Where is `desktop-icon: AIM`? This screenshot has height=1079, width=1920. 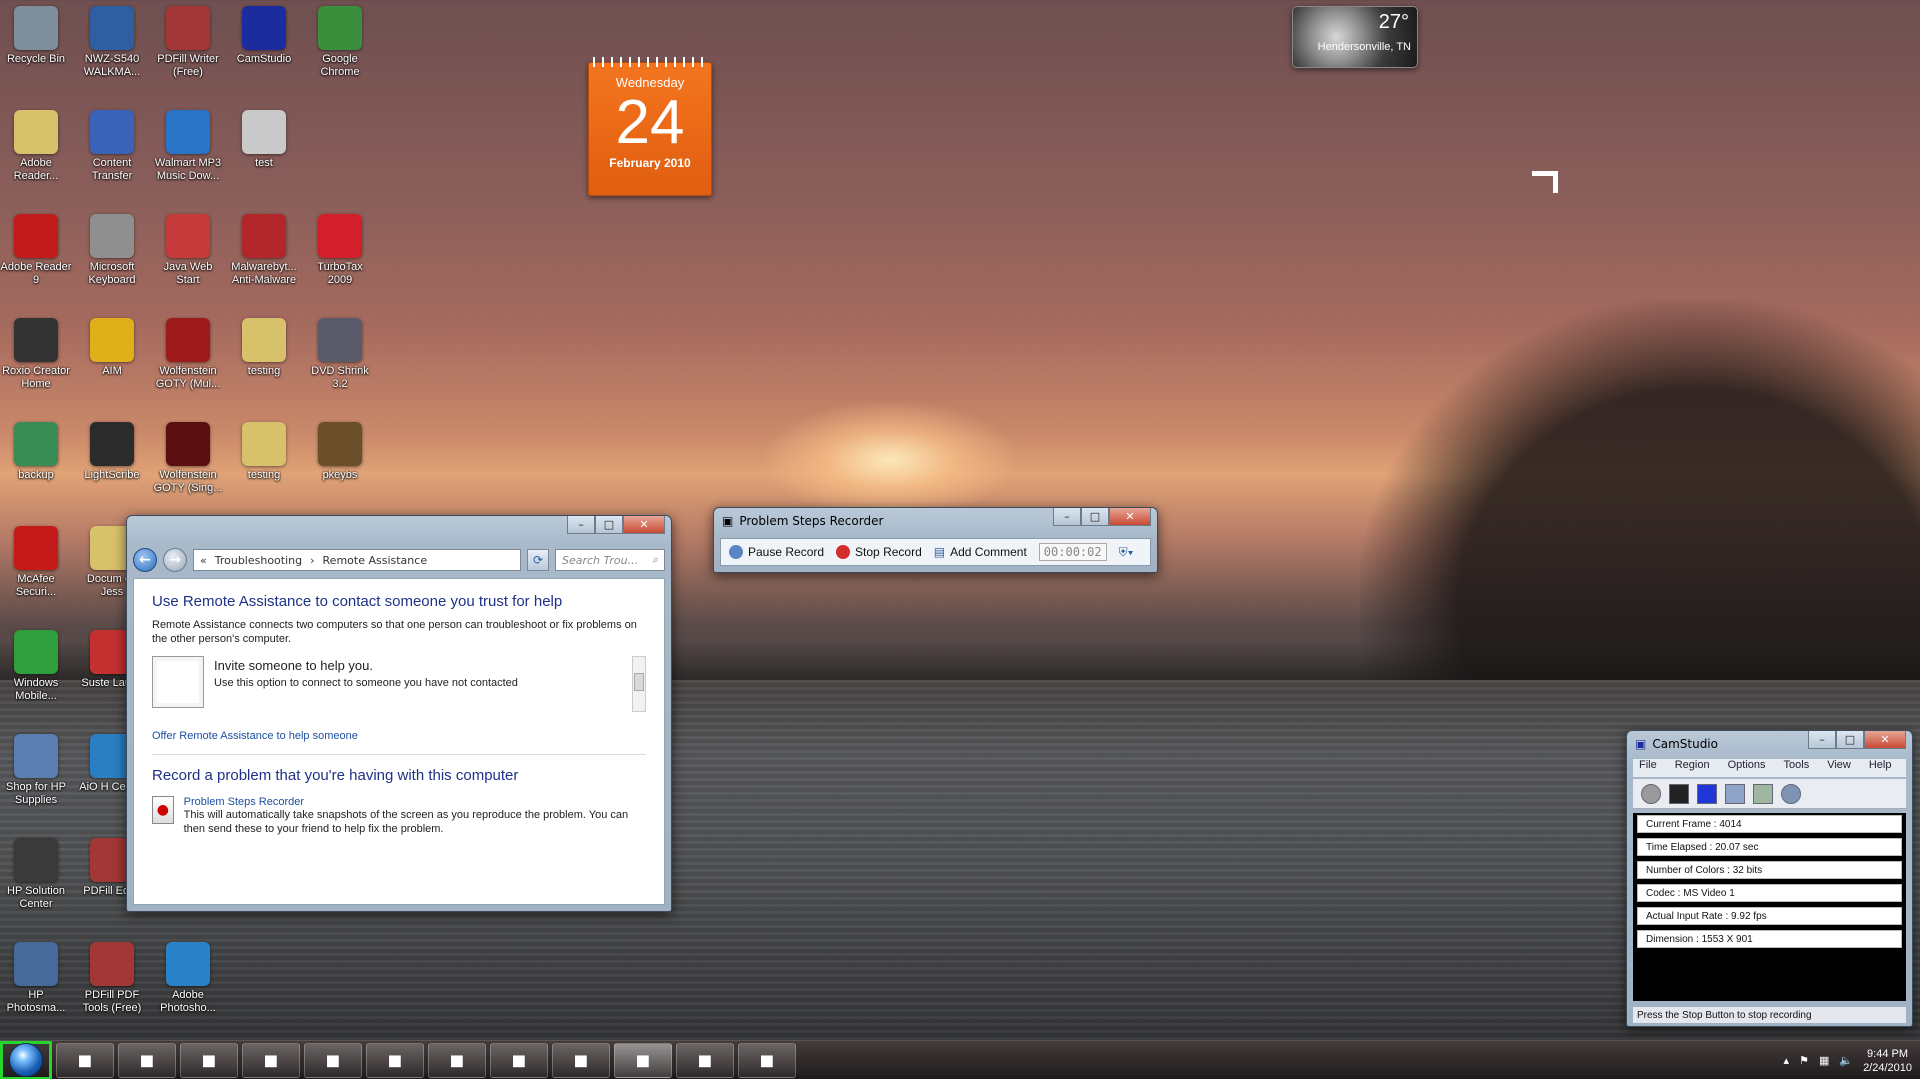
desktop-icon: AIM is located at coordinates (112, 346).